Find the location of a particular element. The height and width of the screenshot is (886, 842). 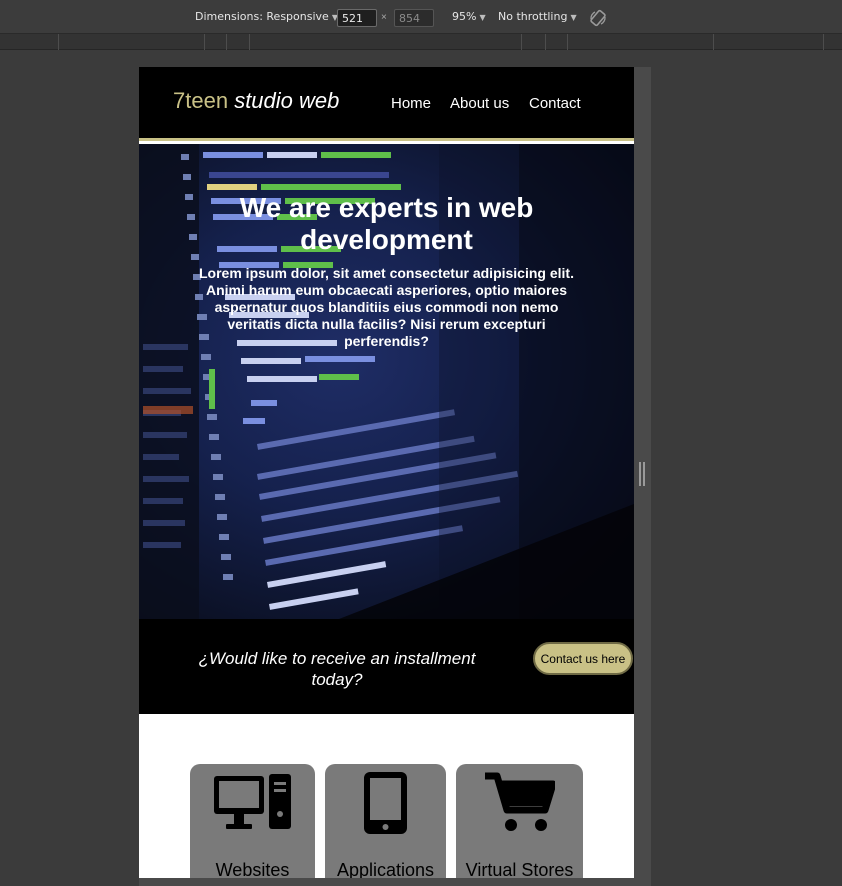

desktop-computer-icon is located at coordinates (252, 801).